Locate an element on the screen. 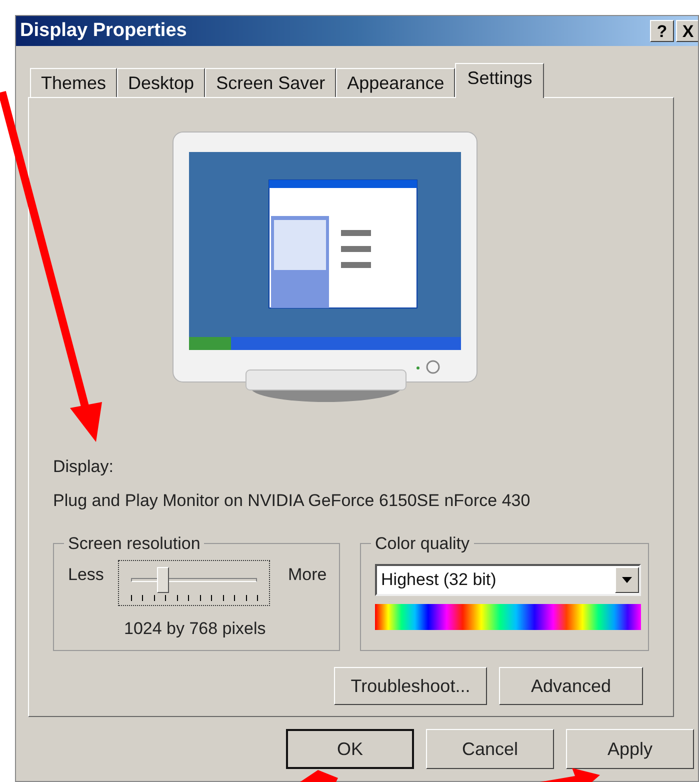  tab: Desktop is located at coordinates (161, 82).